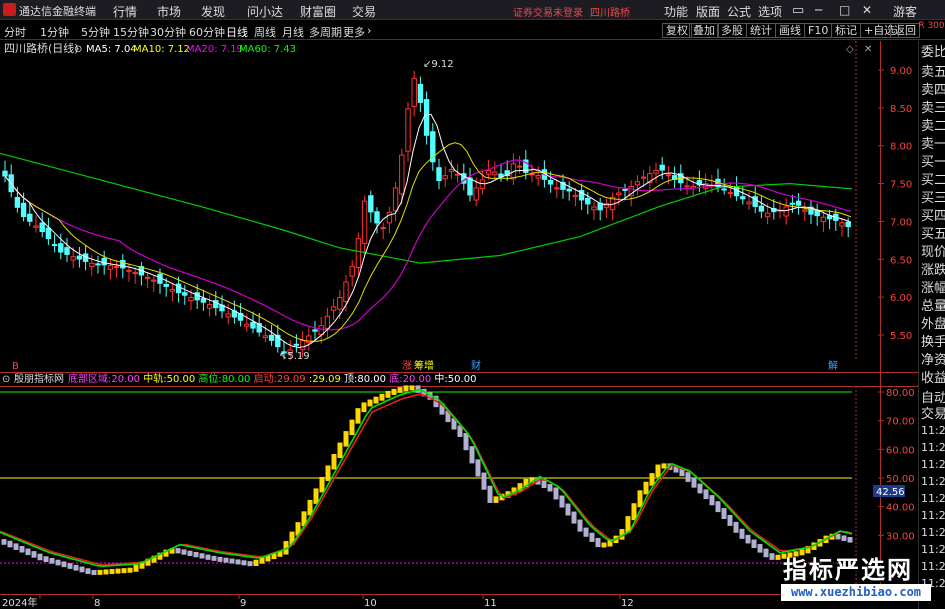 The height and width of the screenshot is (609, 945). I want to click on label-turnover: 换手, so click(933, 342).